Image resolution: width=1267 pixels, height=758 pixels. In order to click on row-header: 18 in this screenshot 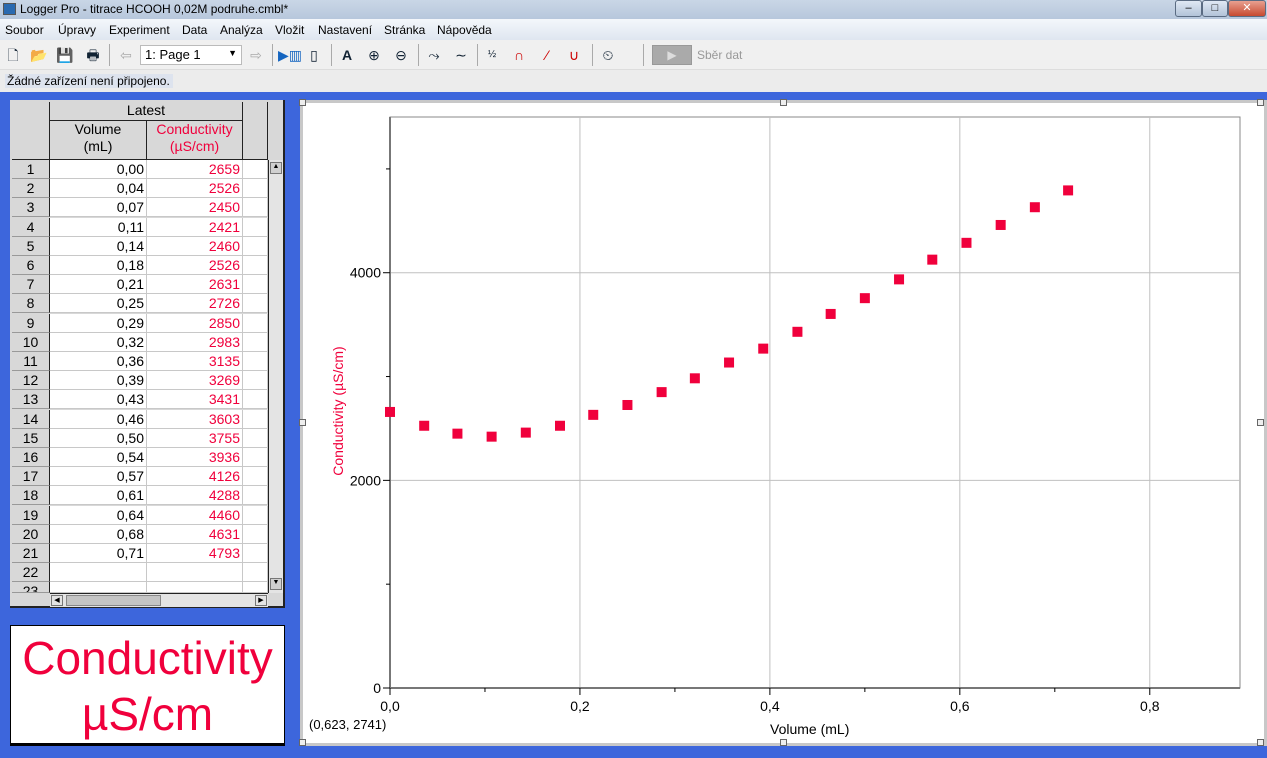, I will do `click(31, 496)`.